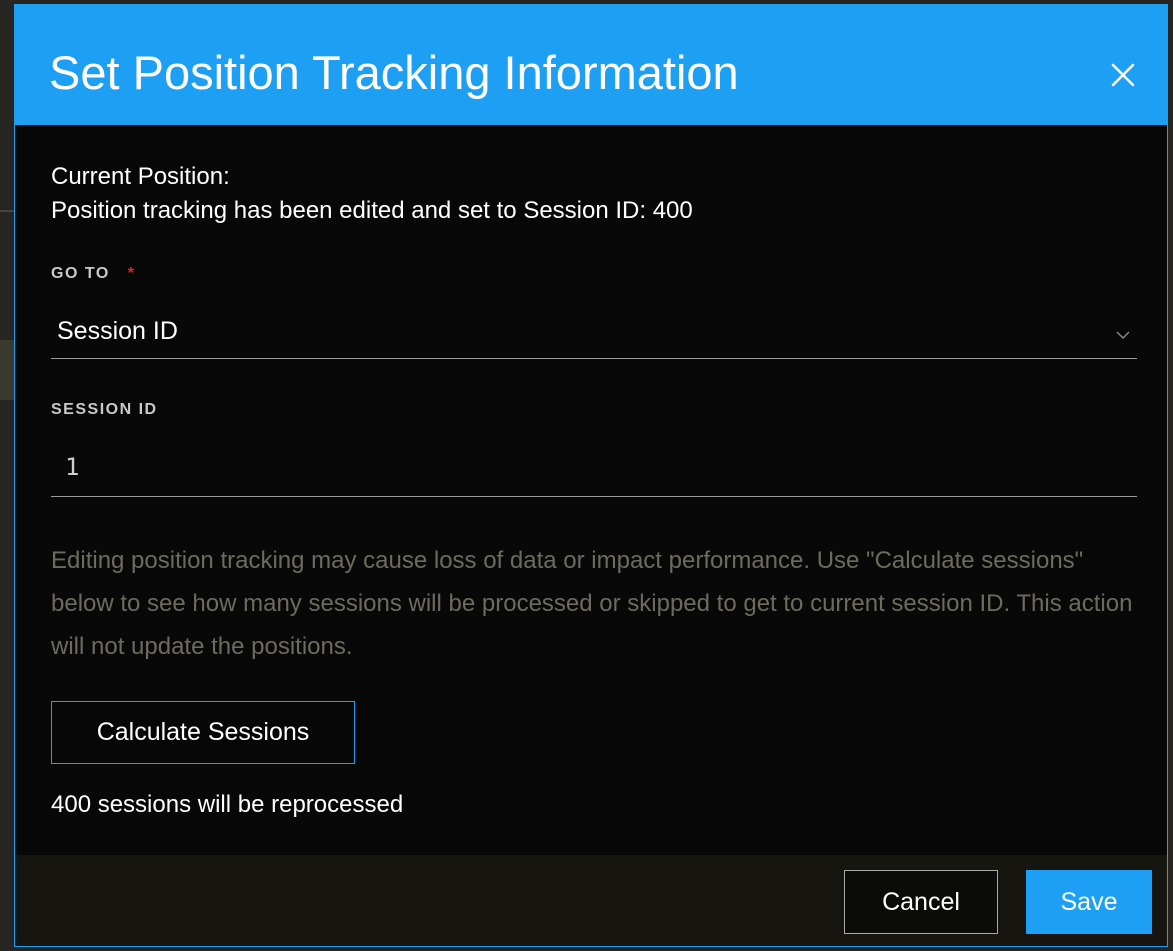 The image size is (1173, 951). Describe the element at coordinates (227, 804) in the screenshot. I see `calculation-result: 400 sessions will be reprocessed` at that location.